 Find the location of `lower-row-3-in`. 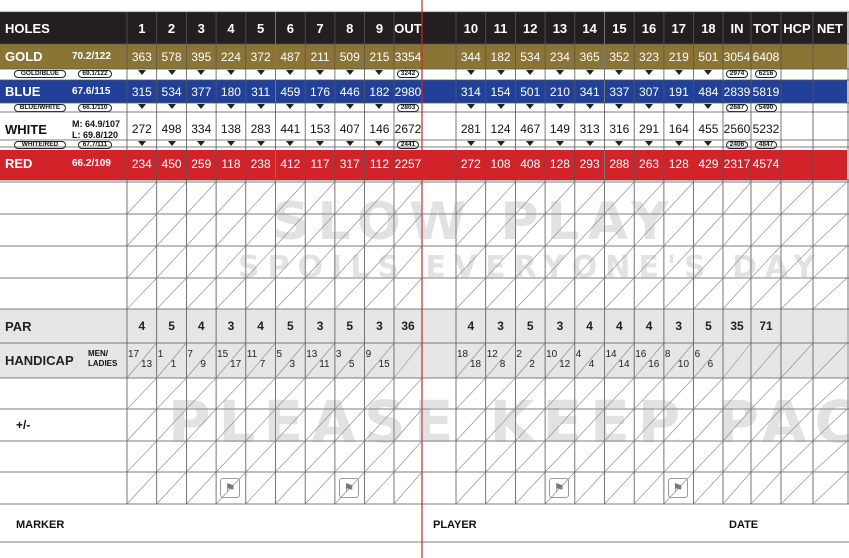

lower-row-3-in is located at coordinates (737, 456).